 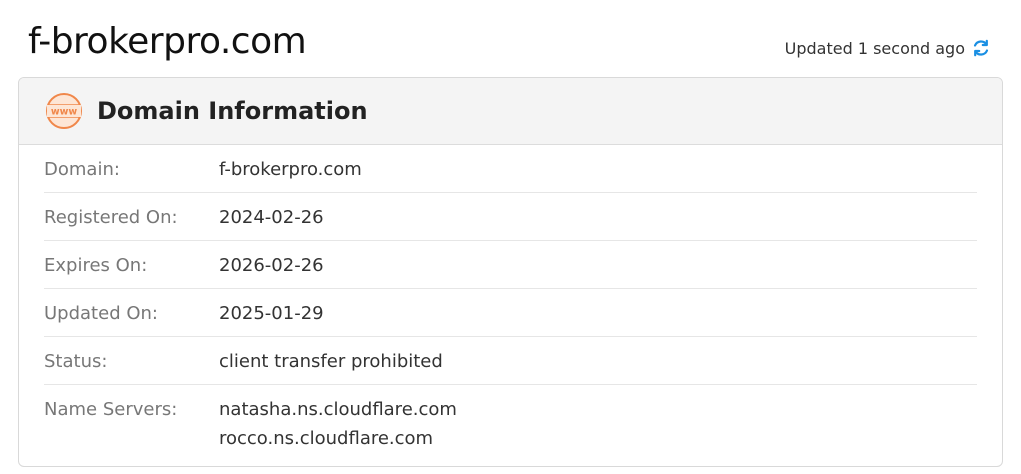 I want to click on row-label: Name Servers:, so click(x=111, y=409).